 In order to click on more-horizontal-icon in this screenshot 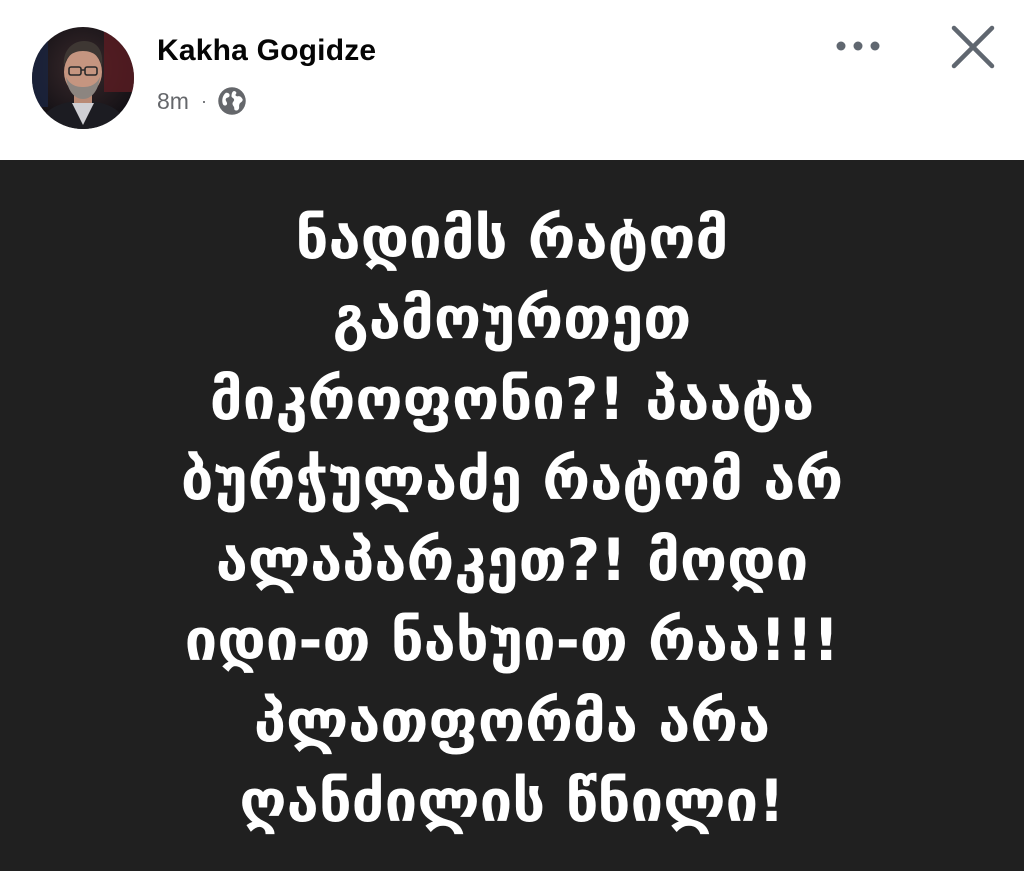, I will do `click(858, 46)`.